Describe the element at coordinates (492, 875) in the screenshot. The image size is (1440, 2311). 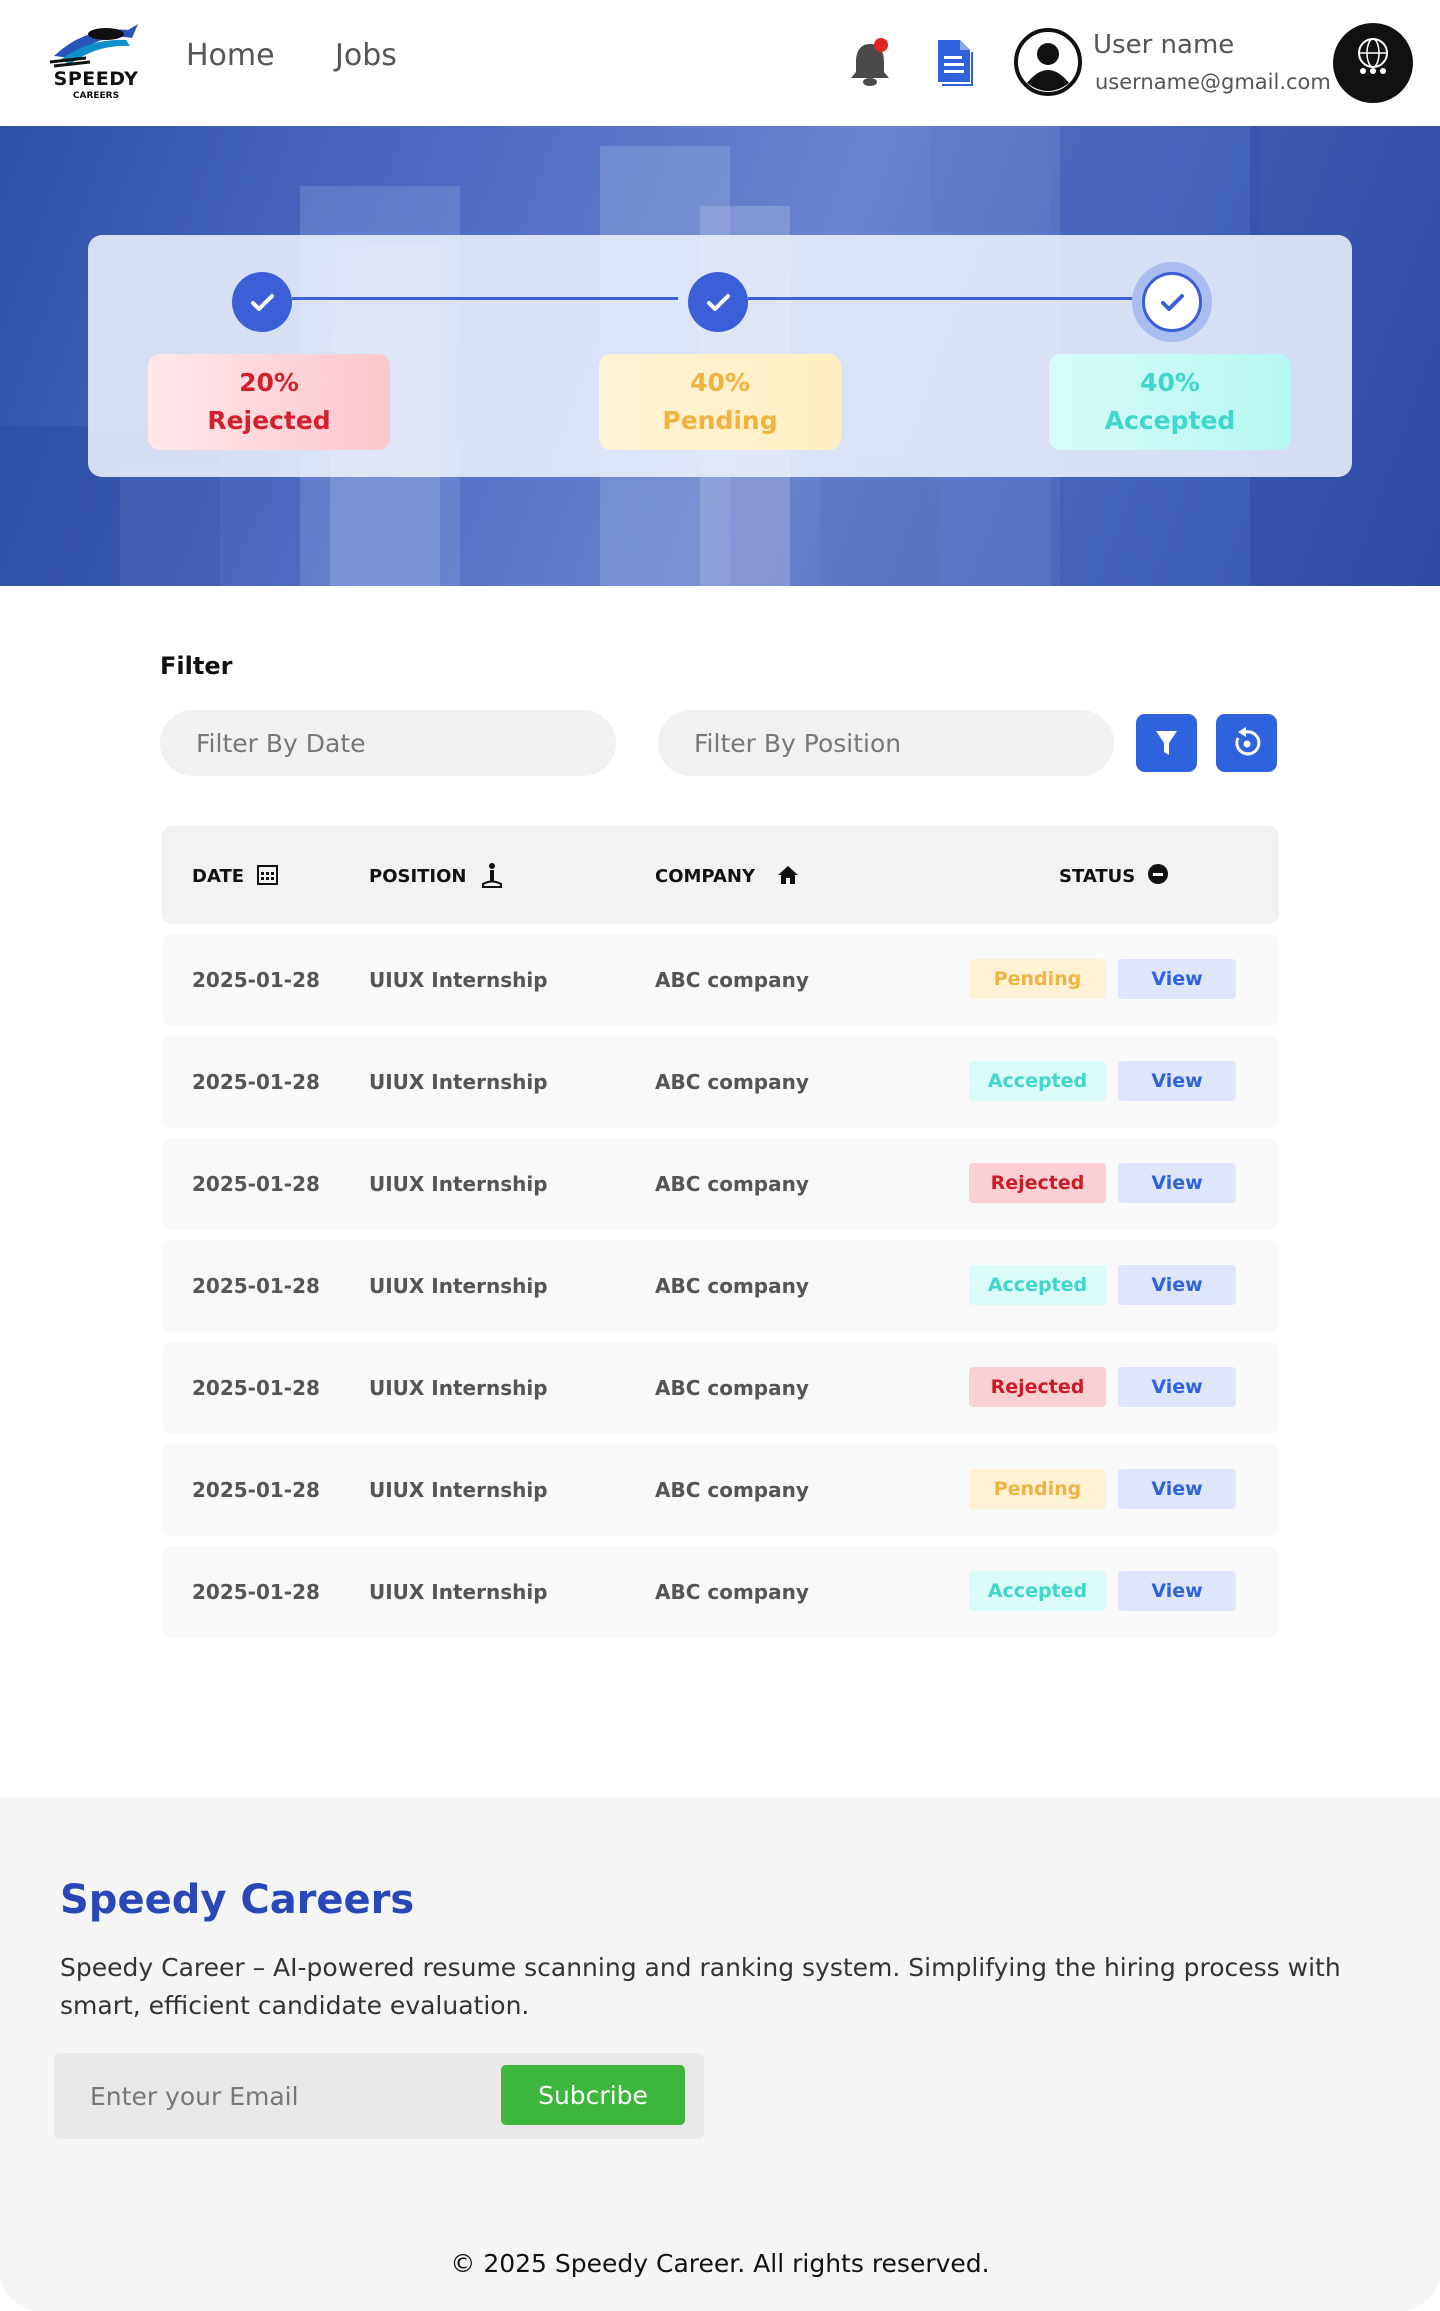
I see `person-pin-icon` at that location.